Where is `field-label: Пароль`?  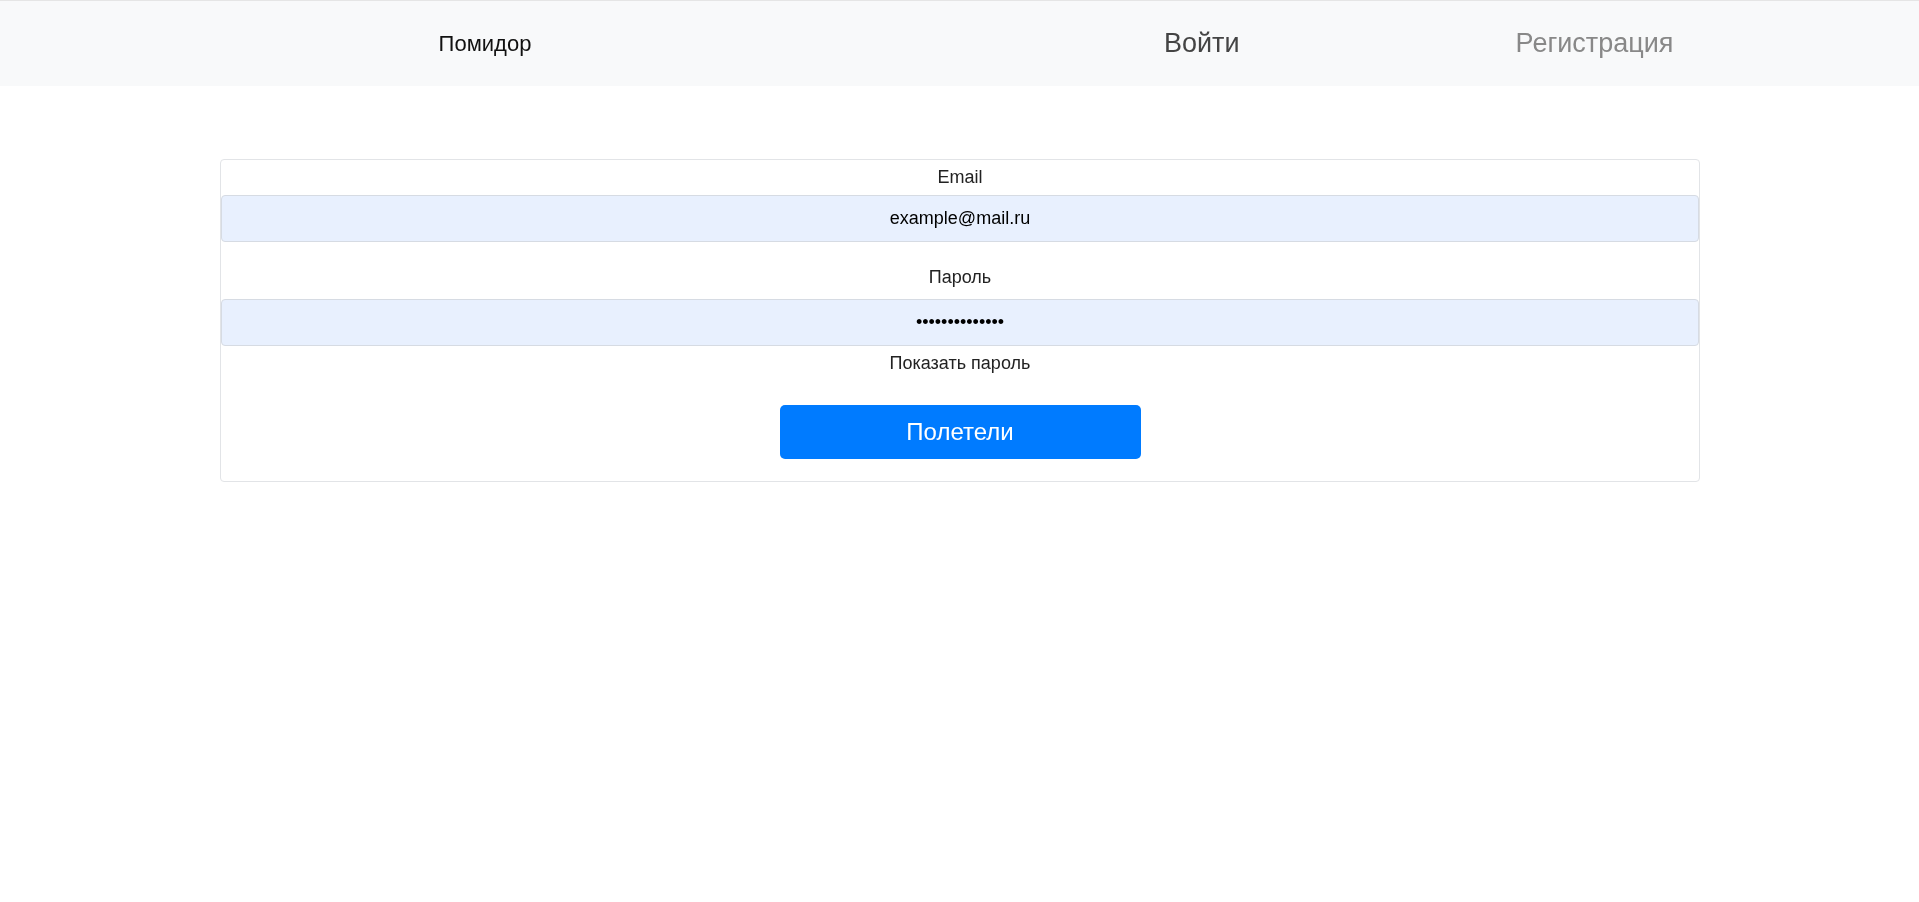
field-label: Пароль is located at coordinates (960, 277).